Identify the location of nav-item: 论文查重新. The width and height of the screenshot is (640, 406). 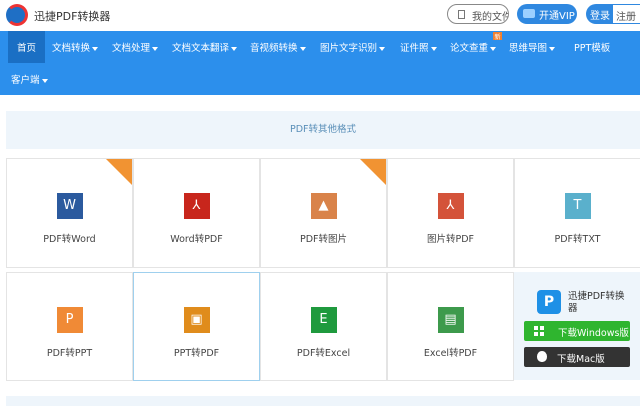
(476, 43).